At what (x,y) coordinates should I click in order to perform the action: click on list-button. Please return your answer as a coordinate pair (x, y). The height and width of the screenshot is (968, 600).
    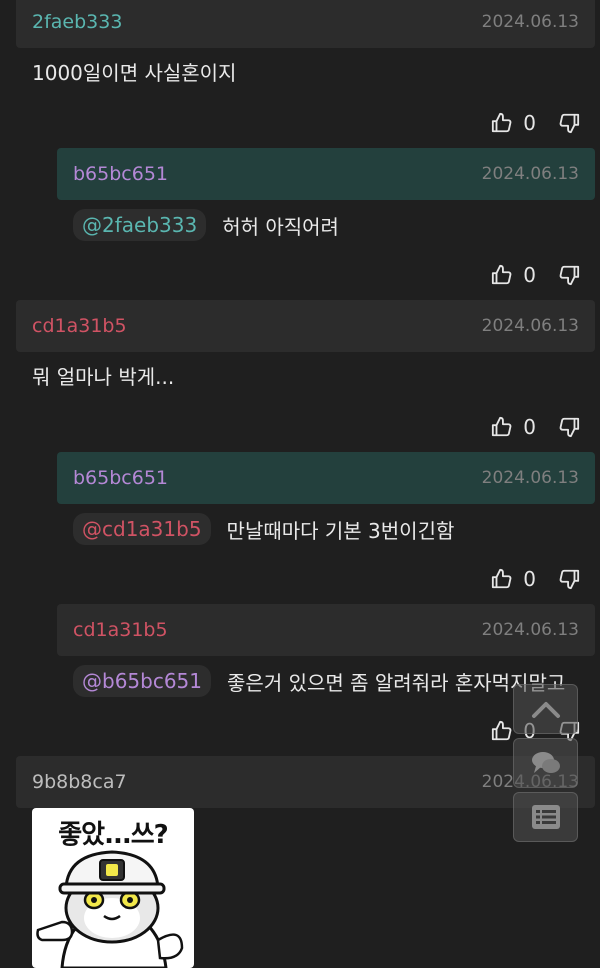
    Looking at the image, I should click on (545, 817).